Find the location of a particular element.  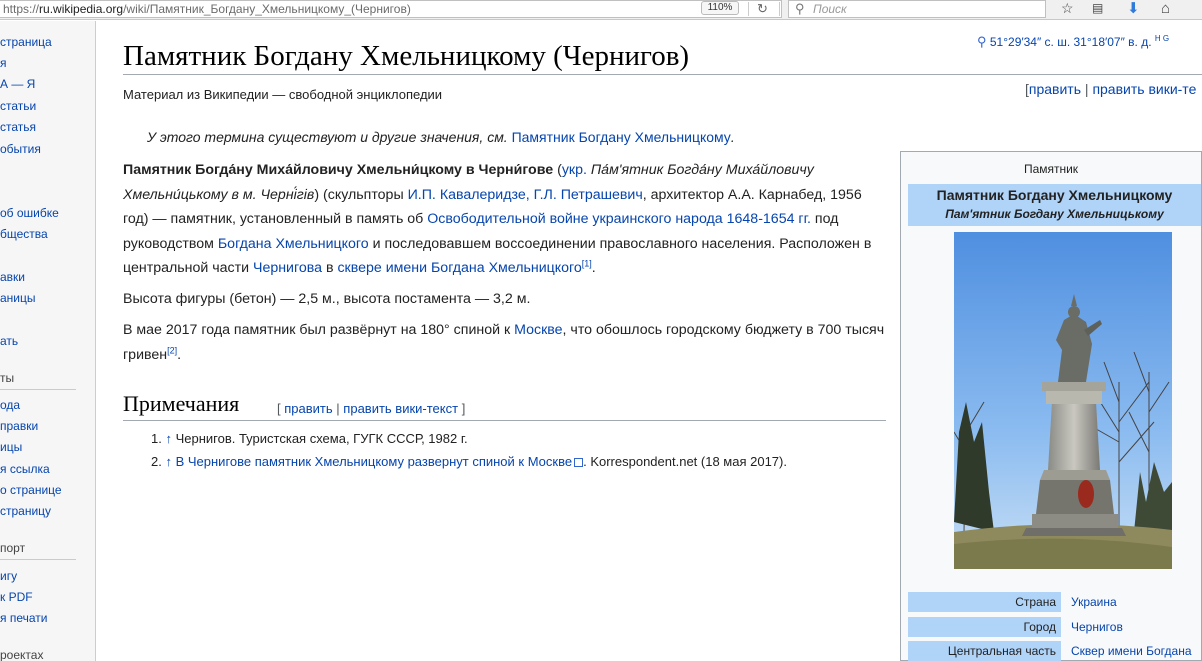

hatnote-end: . is located at coordinates (732, 137).